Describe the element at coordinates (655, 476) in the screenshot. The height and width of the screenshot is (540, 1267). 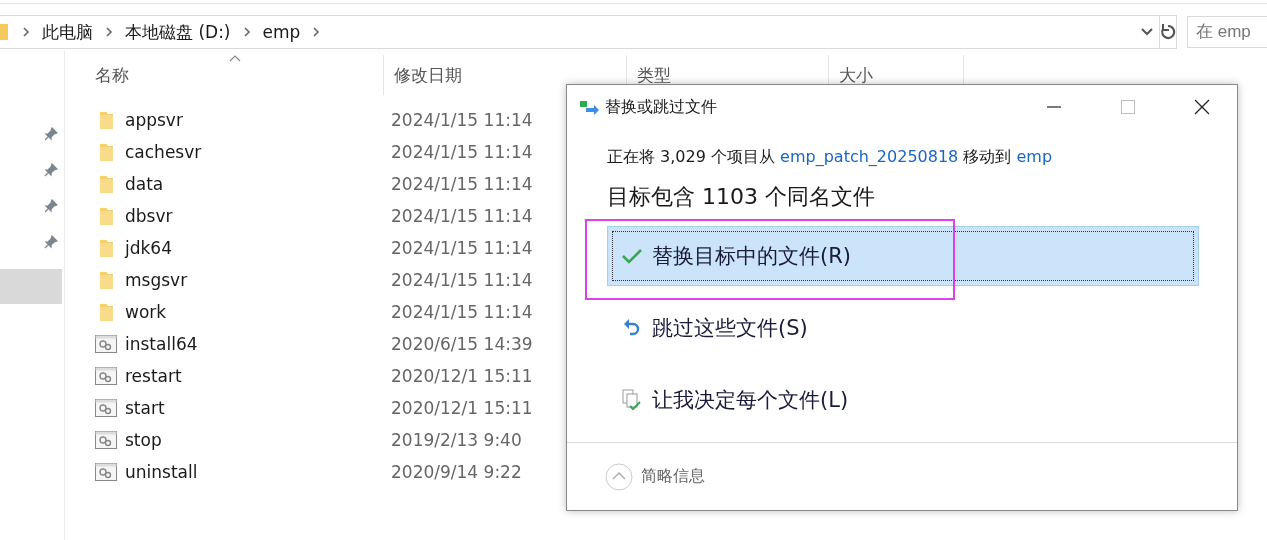
I see `details-toggle: 简略信息` at that location.